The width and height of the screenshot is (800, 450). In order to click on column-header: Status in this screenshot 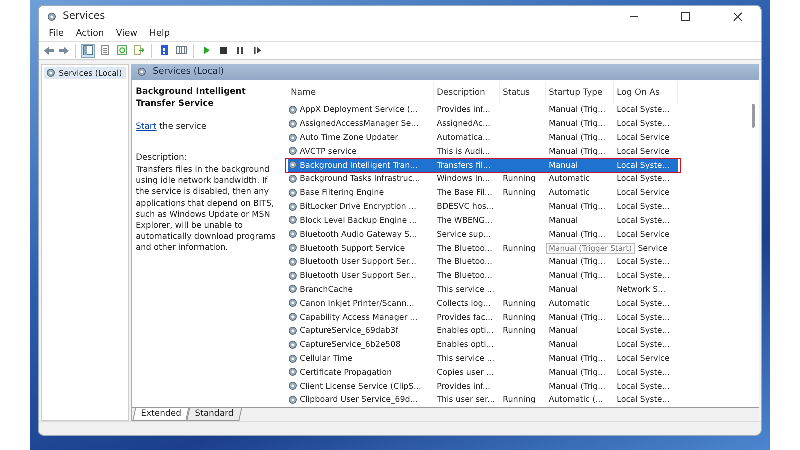, I will do `click(523, 92)`.